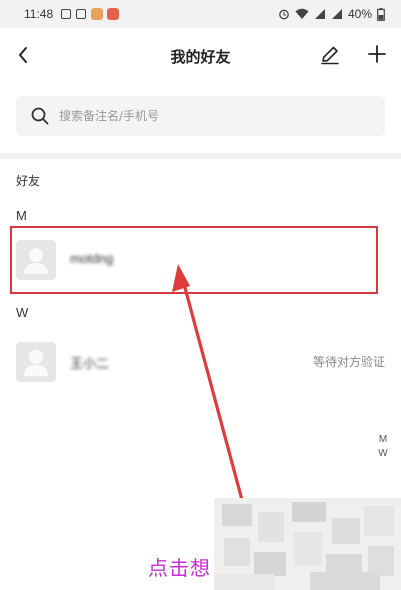  Describe the element at coordinates (194, 260) in the screenshot. I see `highlight-box` at that location.